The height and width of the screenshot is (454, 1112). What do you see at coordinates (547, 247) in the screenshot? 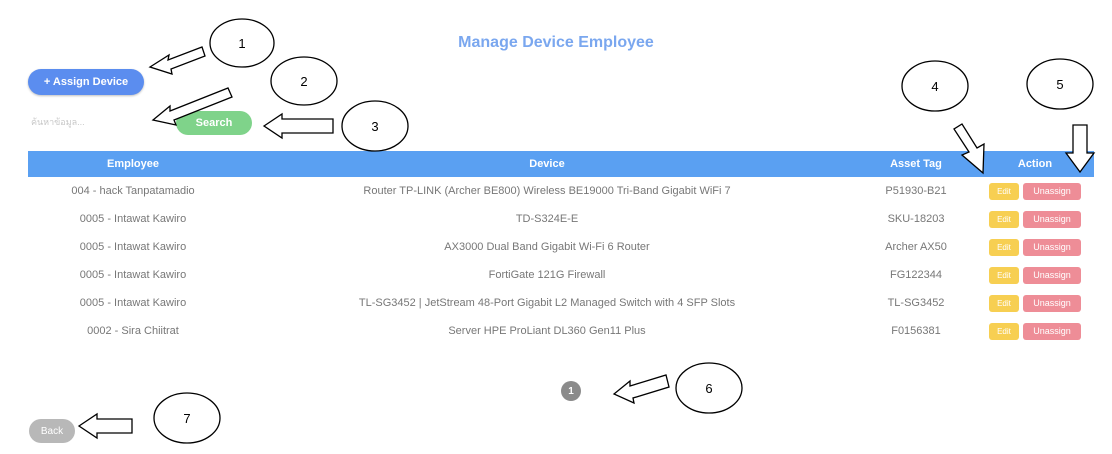
I see `device-cell: AX3000 Dual Band Gigabit Wi-Fi 6 Router` at bounding box center [547, 247].